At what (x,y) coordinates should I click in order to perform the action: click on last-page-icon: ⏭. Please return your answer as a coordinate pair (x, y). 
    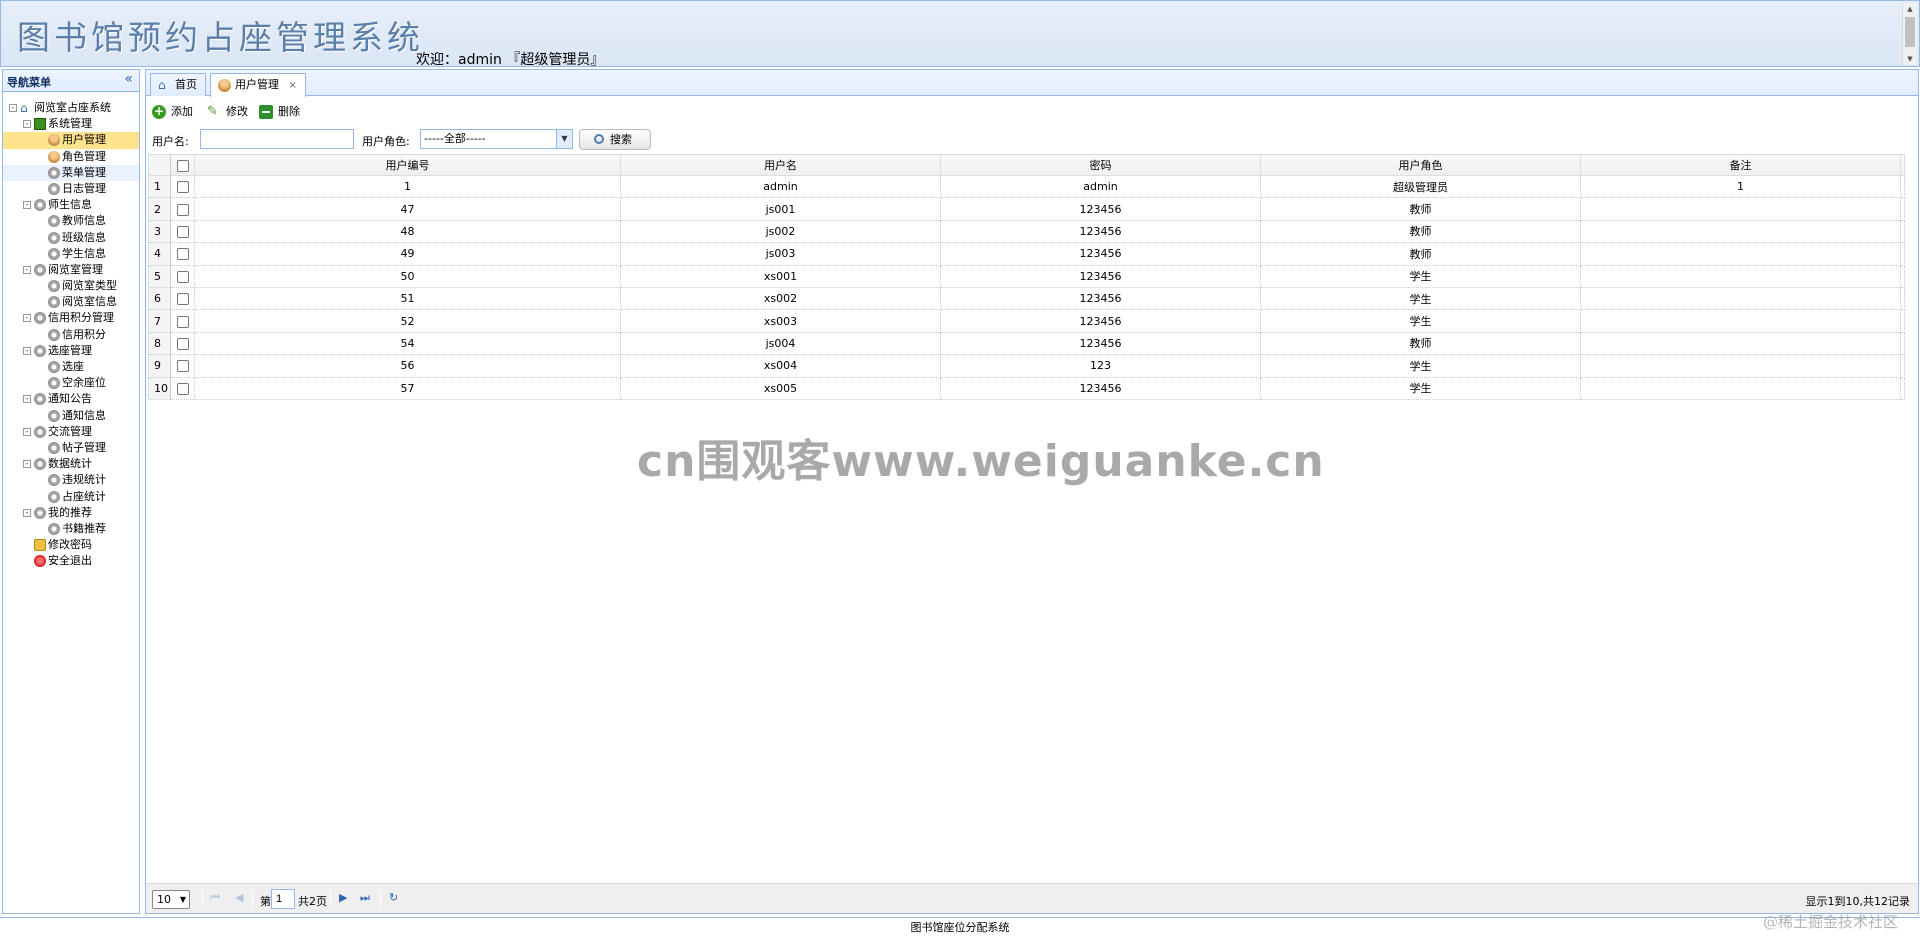
    Looking at the image, I should click on (365, 898).